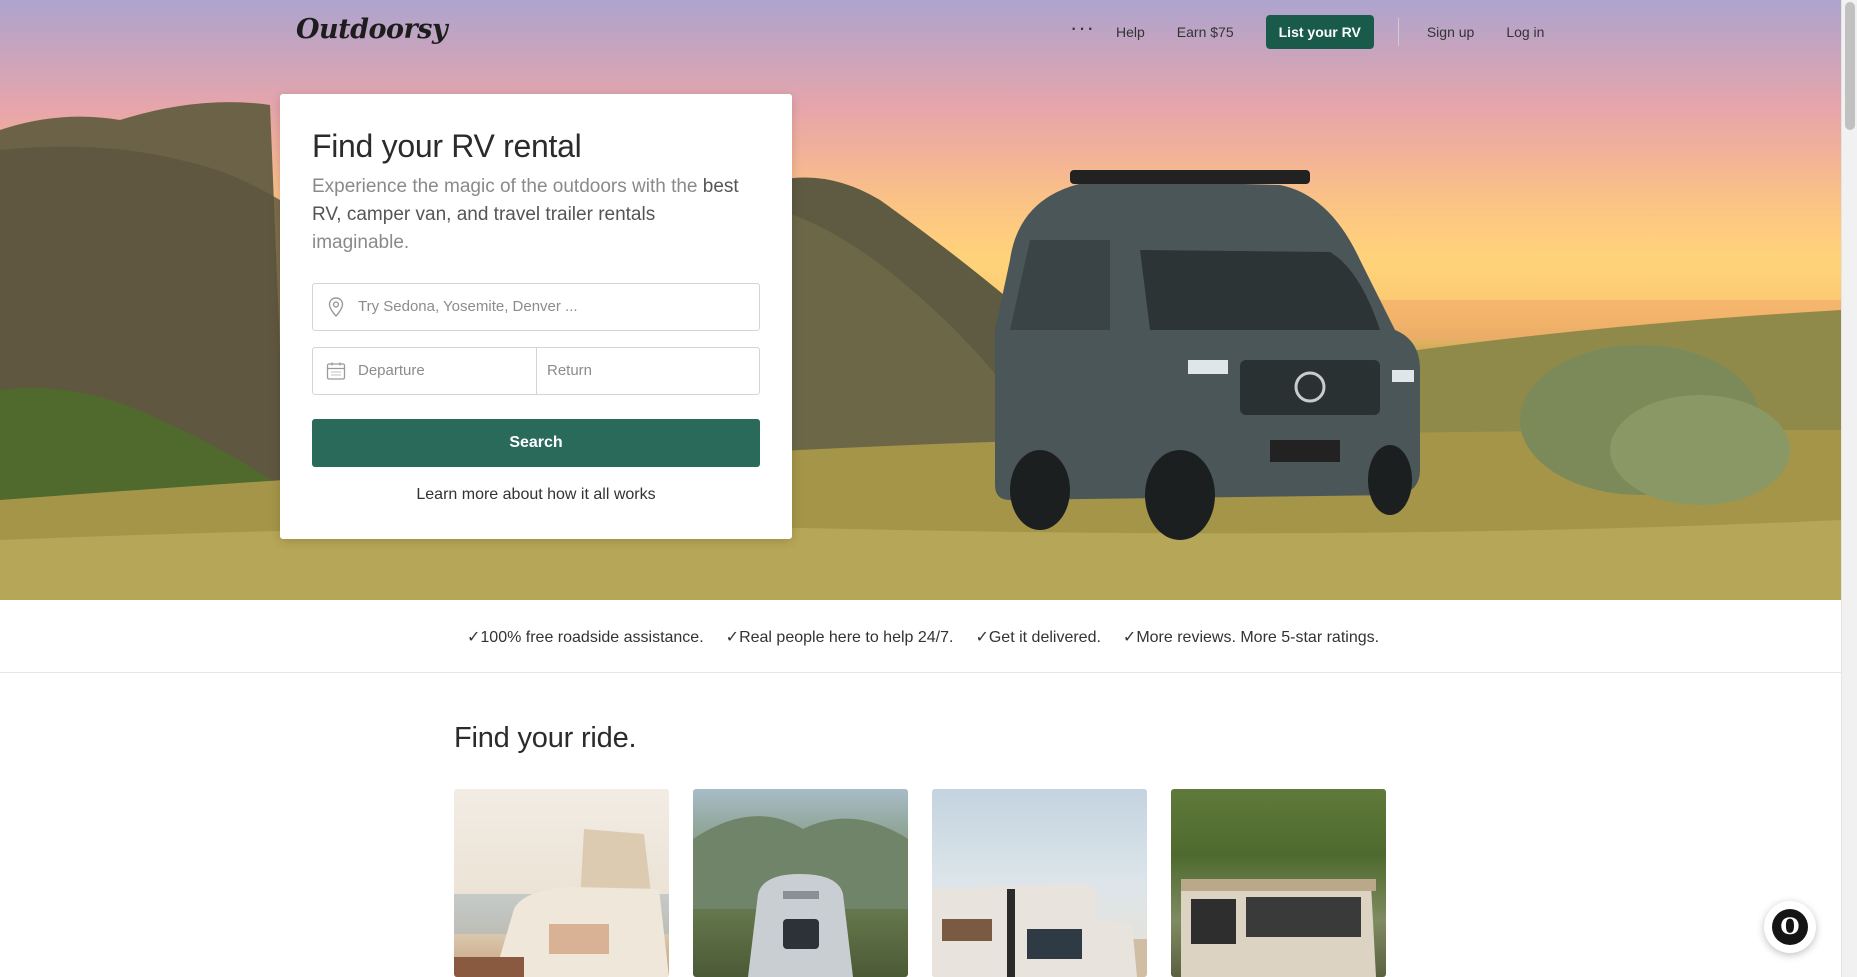  Describe the element at coordinates (372, 29) in the screenshot. I see `outdoorsy-logo: Outdoorsy` at that location.